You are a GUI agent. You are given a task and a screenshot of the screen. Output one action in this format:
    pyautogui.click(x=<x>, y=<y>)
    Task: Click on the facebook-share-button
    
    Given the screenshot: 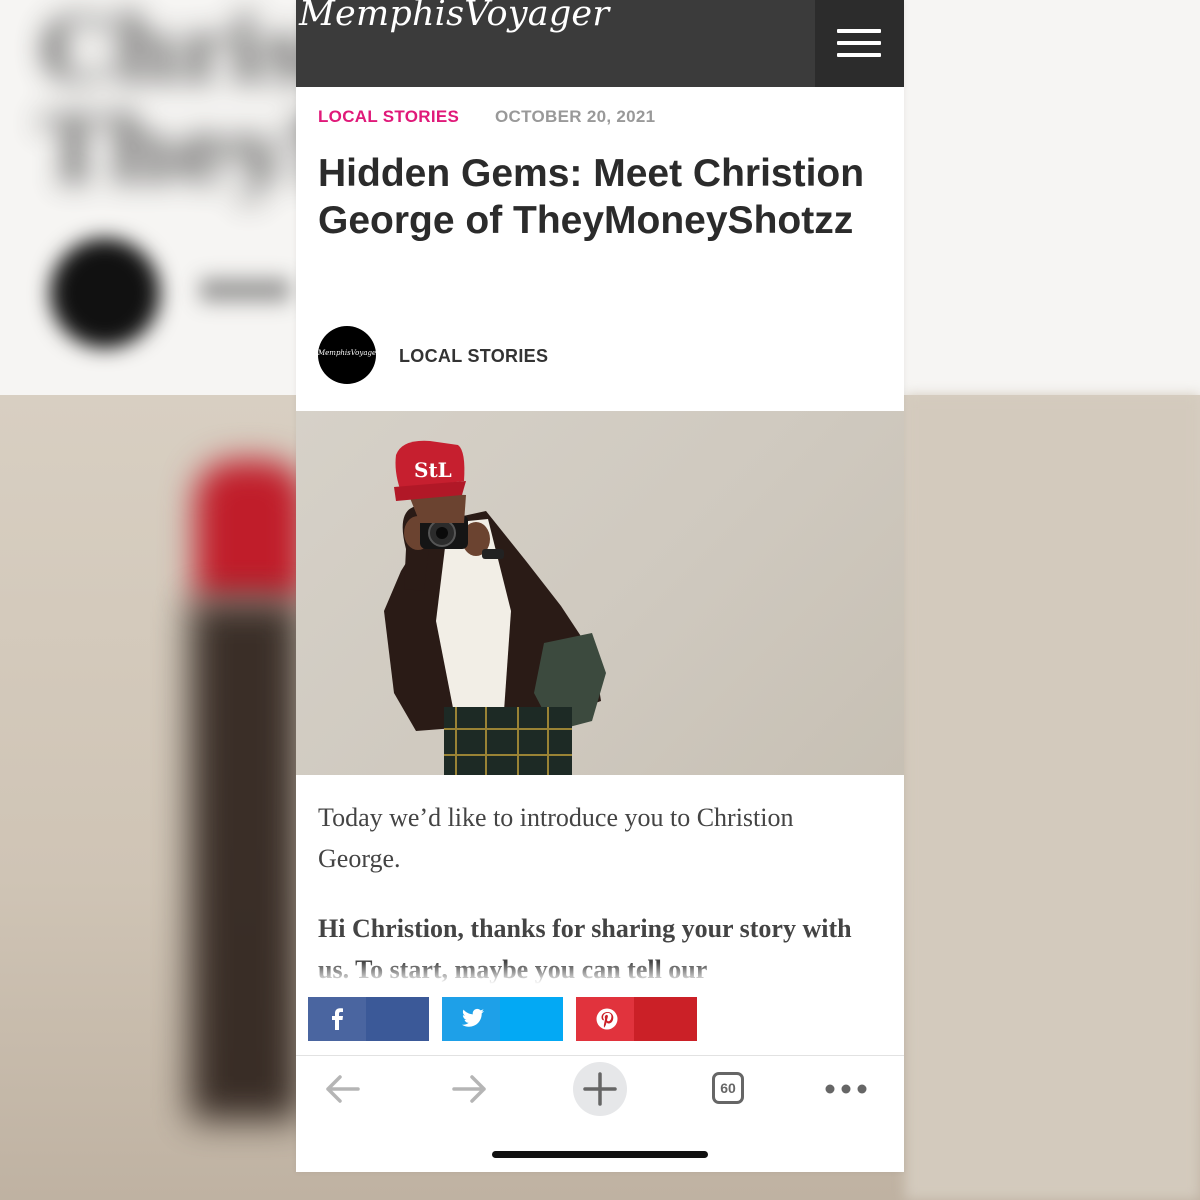 What is the action you would take?
    pyautogui.click(x=368, y=1019)
    